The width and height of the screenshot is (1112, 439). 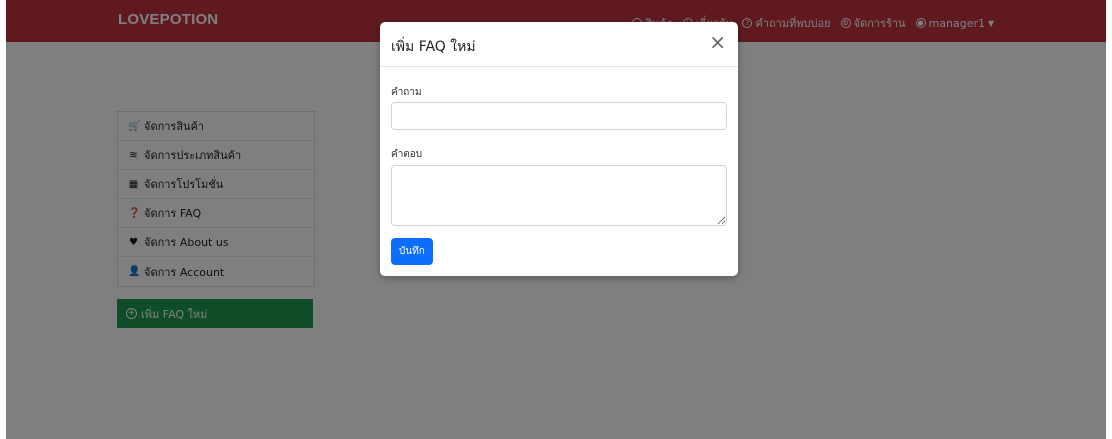 What do you see at coordinates (407, 154) in the screenshot?
I see `answer-label: คำตอบ` at bounding box center [407, 154].